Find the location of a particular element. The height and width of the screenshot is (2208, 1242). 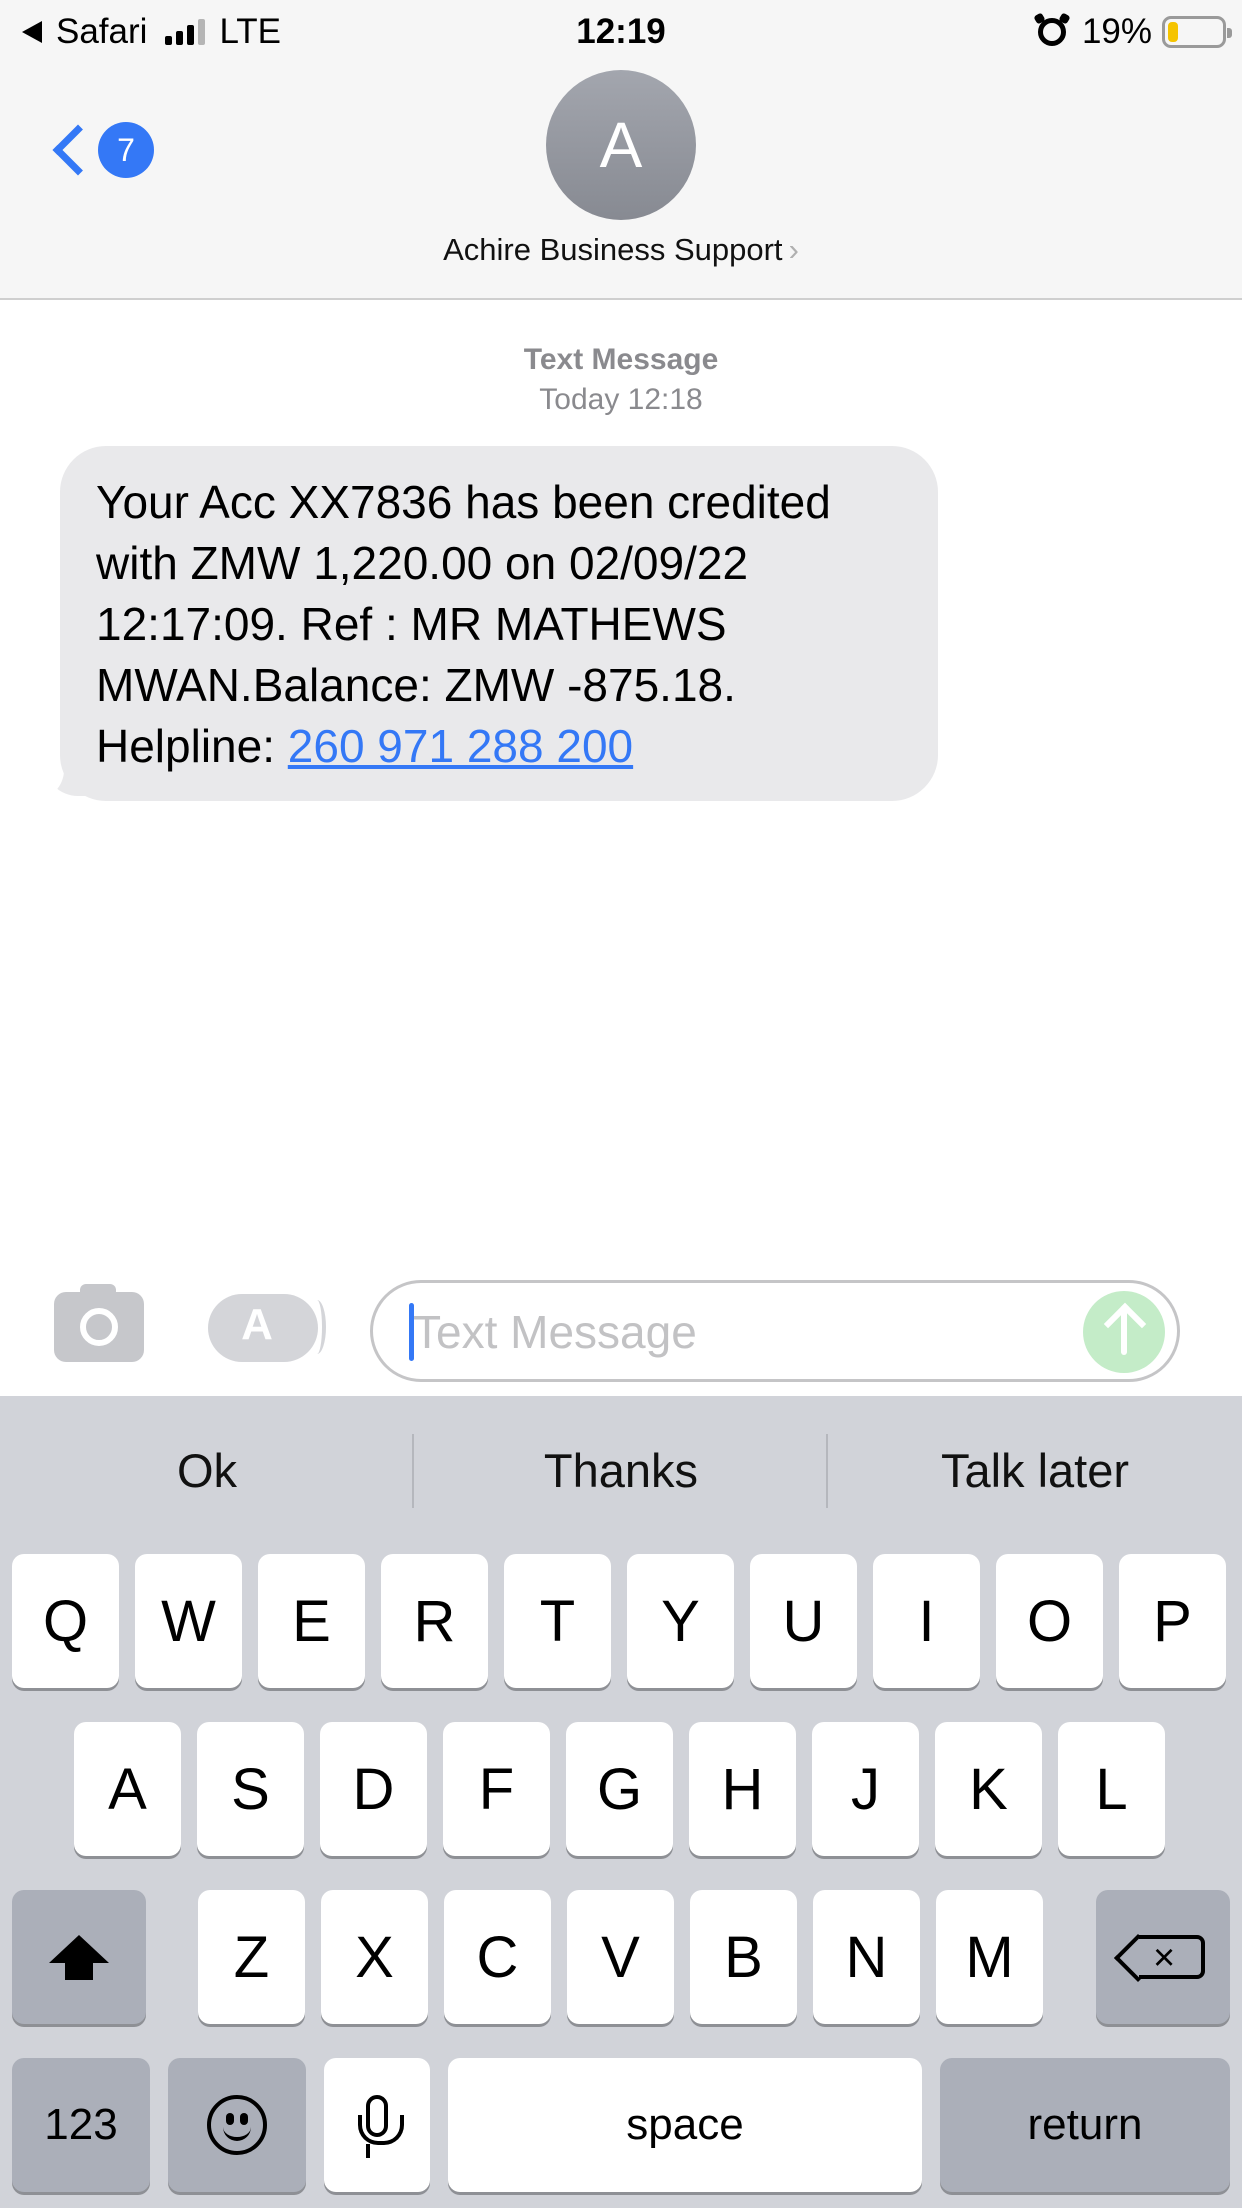

key-b: B is located at coordinates (743, 1957).